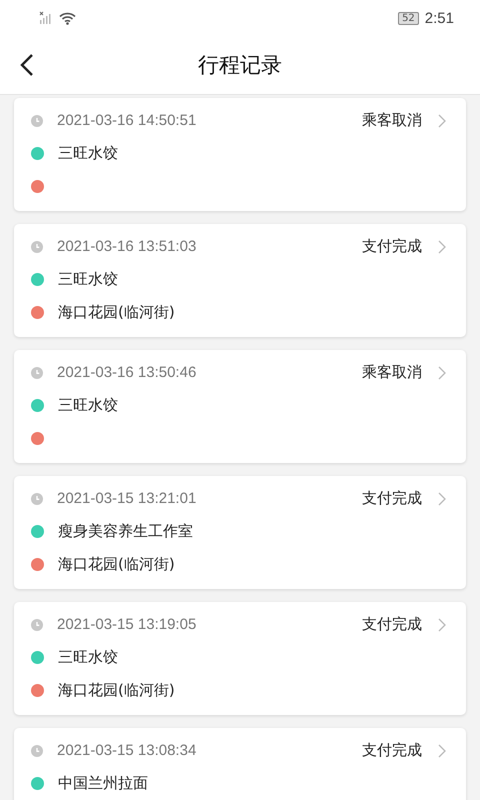 The width and height of the screenshot is (480, 800). I want to click on back-icon, so click(27, 65).